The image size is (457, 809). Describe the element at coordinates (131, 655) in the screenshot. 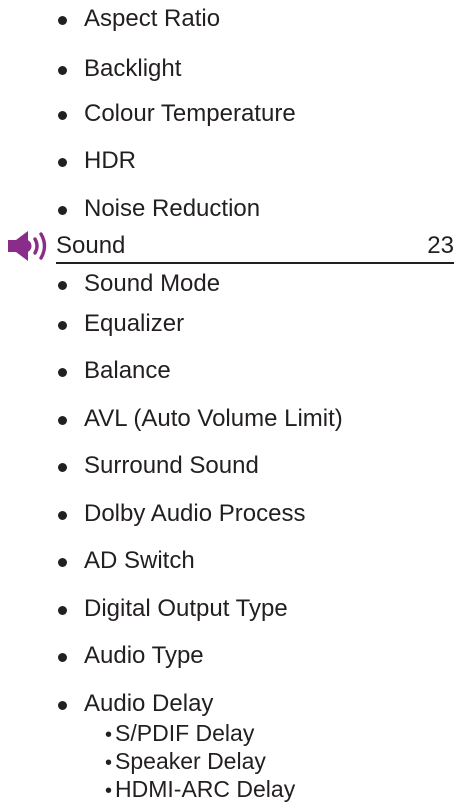

I see `list-item-audio-type: Audio Type` at that location.